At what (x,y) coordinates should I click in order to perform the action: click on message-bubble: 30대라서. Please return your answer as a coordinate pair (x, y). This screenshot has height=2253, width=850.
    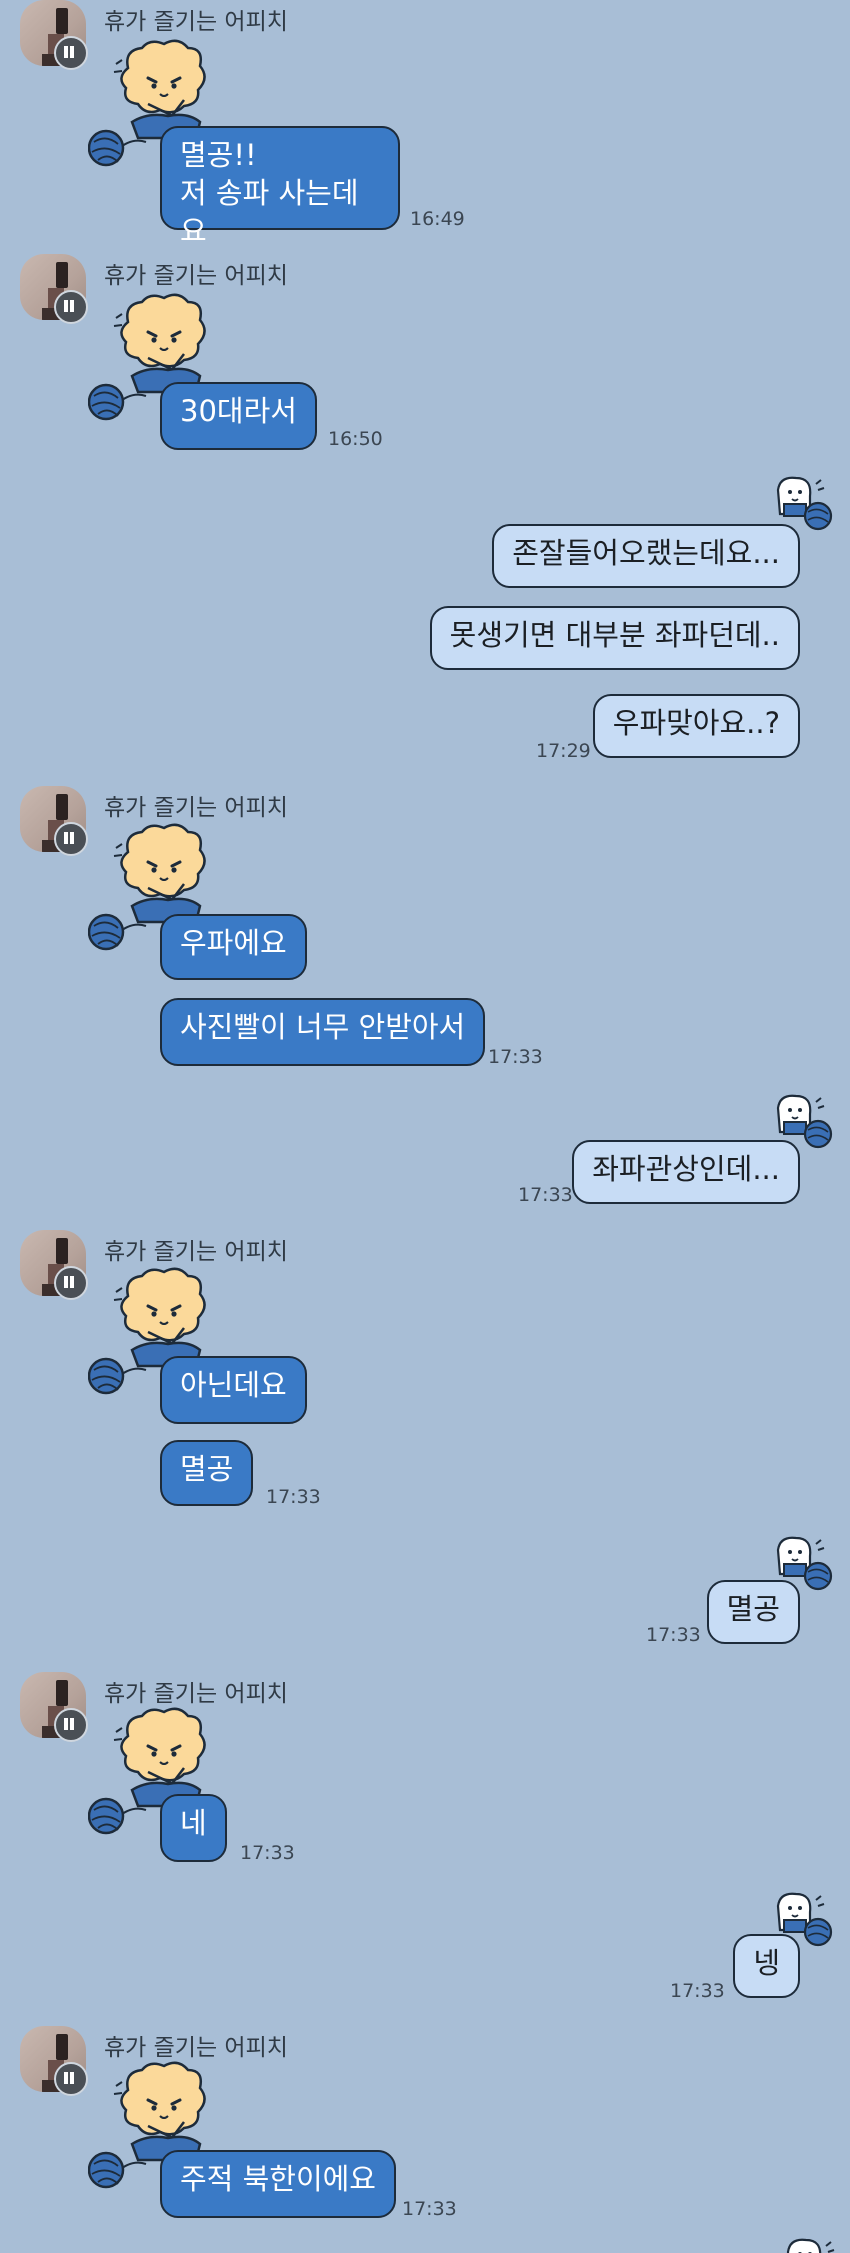
    Looking at the image, I should click on (238, 416).